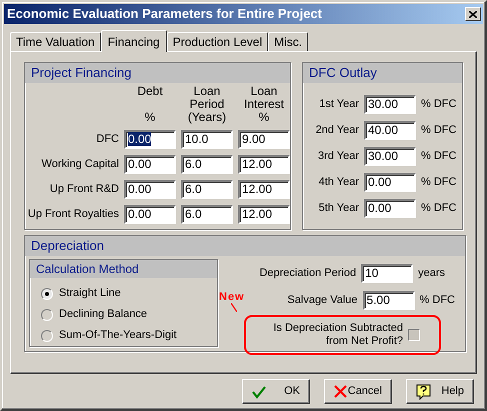  What do you see at coordinates (338, 208) in the screenshot?
I see `row-label: 5th Year` at bounding box center [338, 208].